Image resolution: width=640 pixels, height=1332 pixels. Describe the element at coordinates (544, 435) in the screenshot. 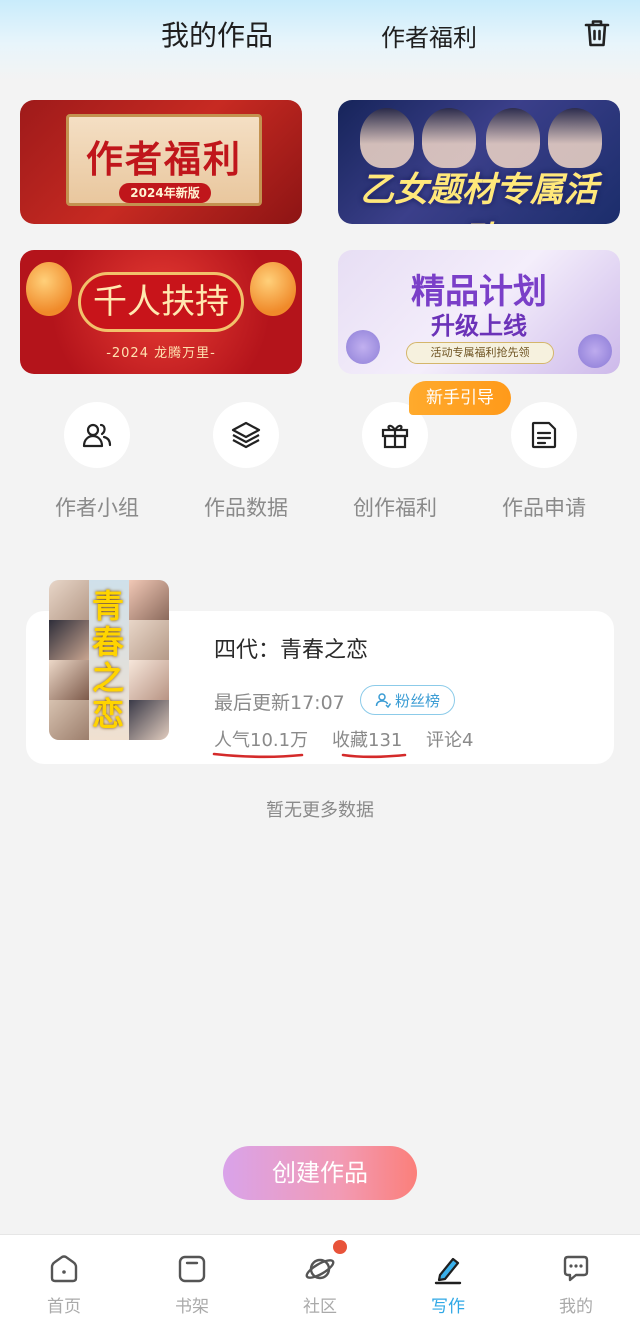

I see `document-icon` at that location.